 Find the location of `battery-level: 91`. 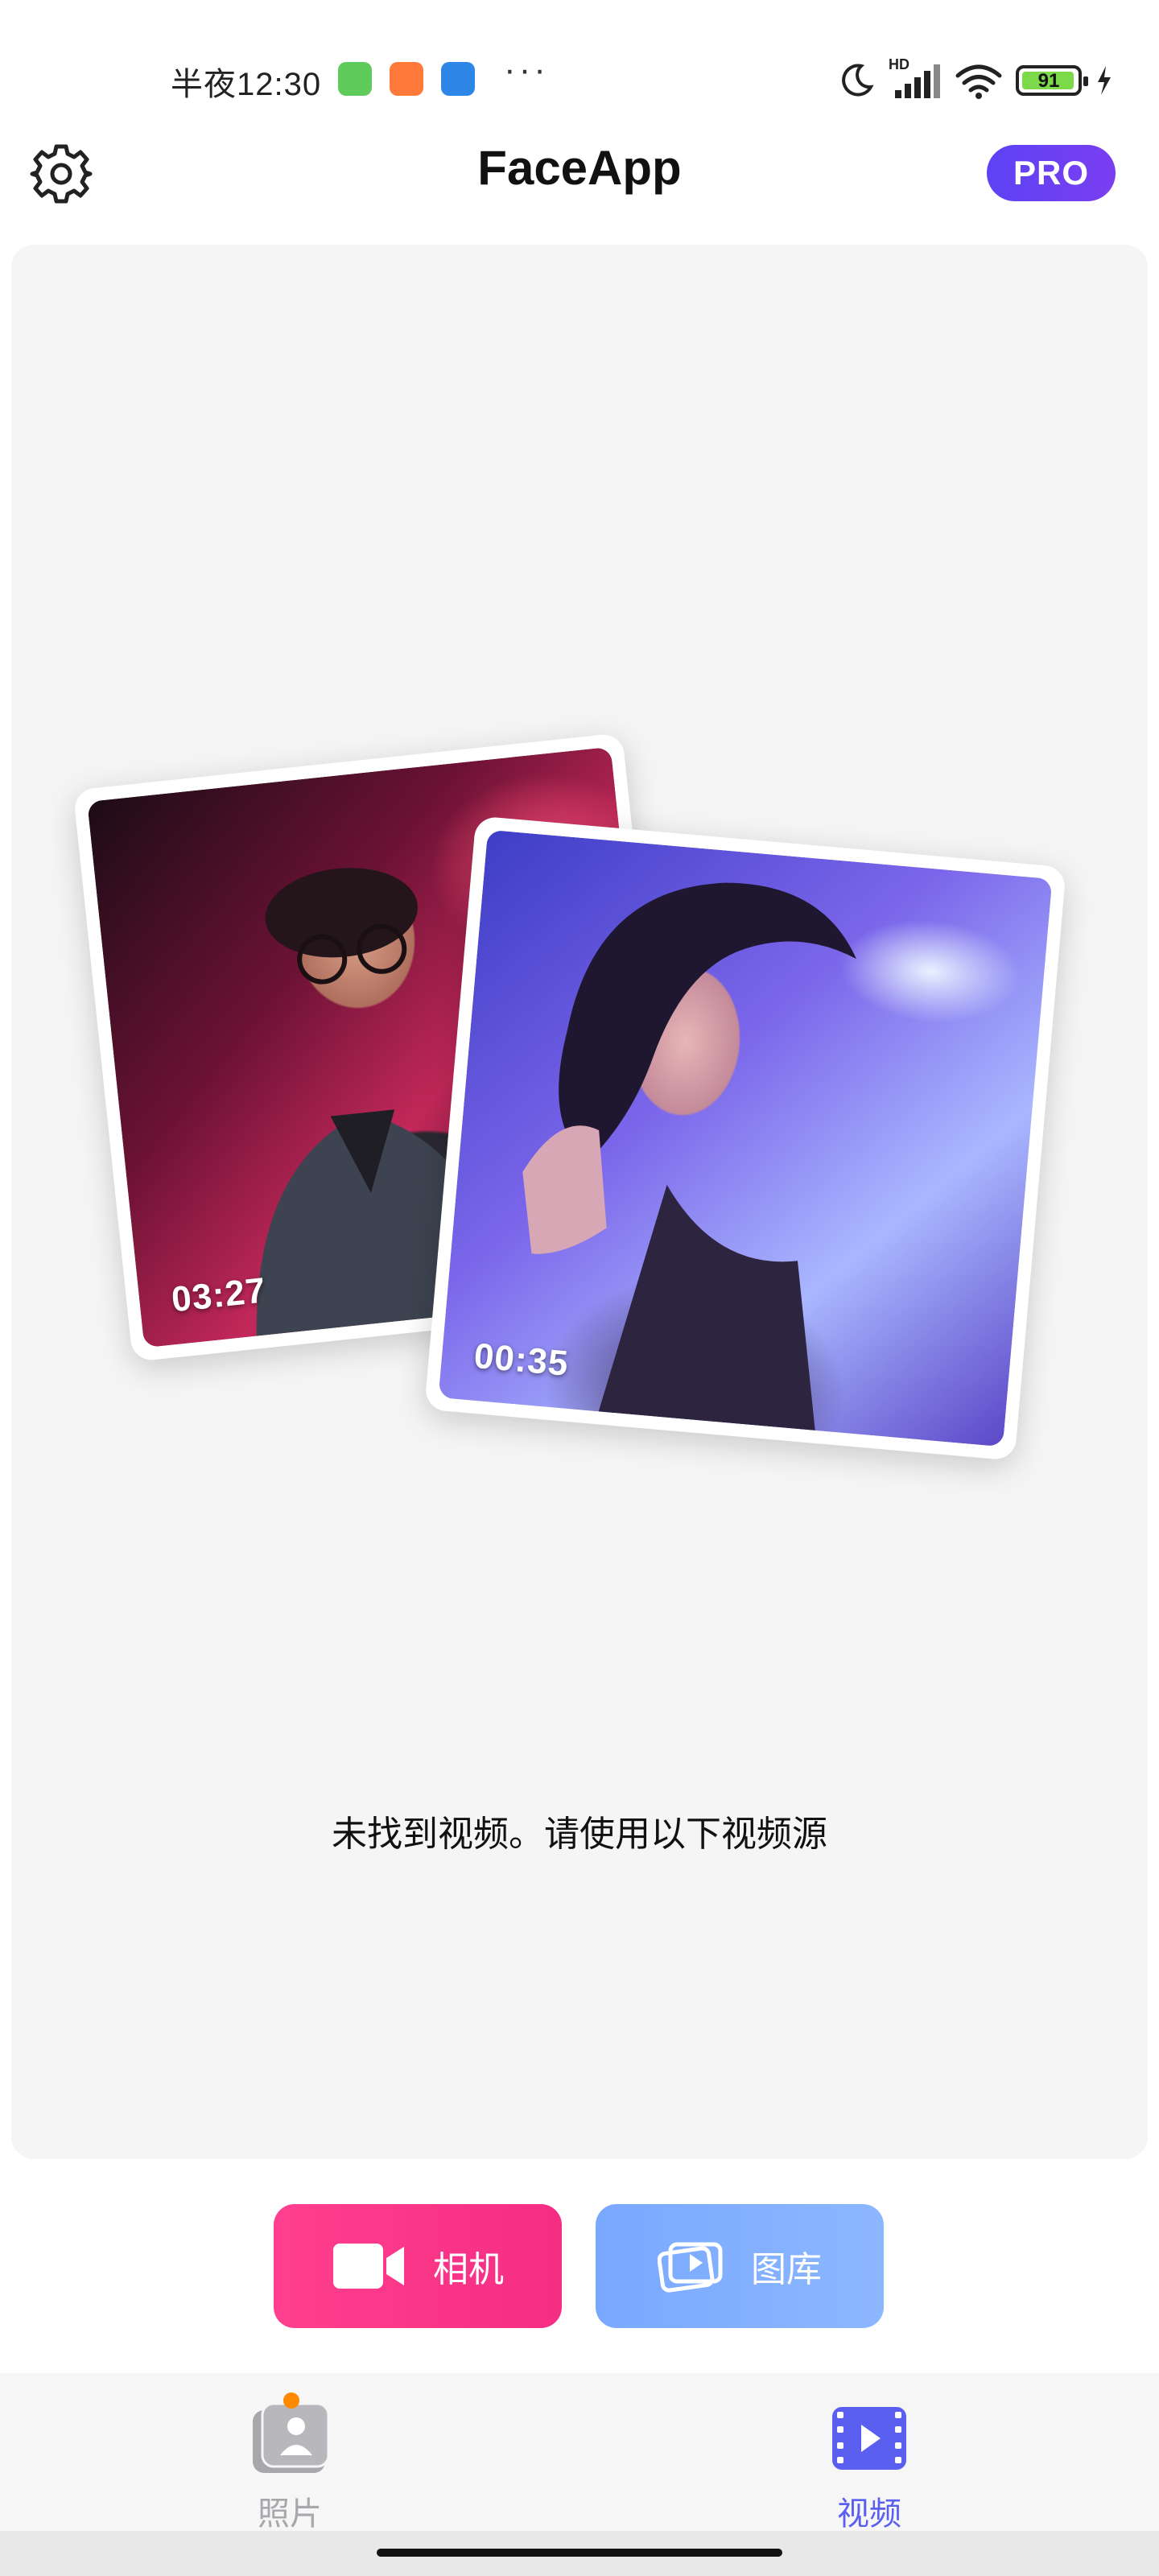

battery-level: 91 is located at coordinates (1048, 81).